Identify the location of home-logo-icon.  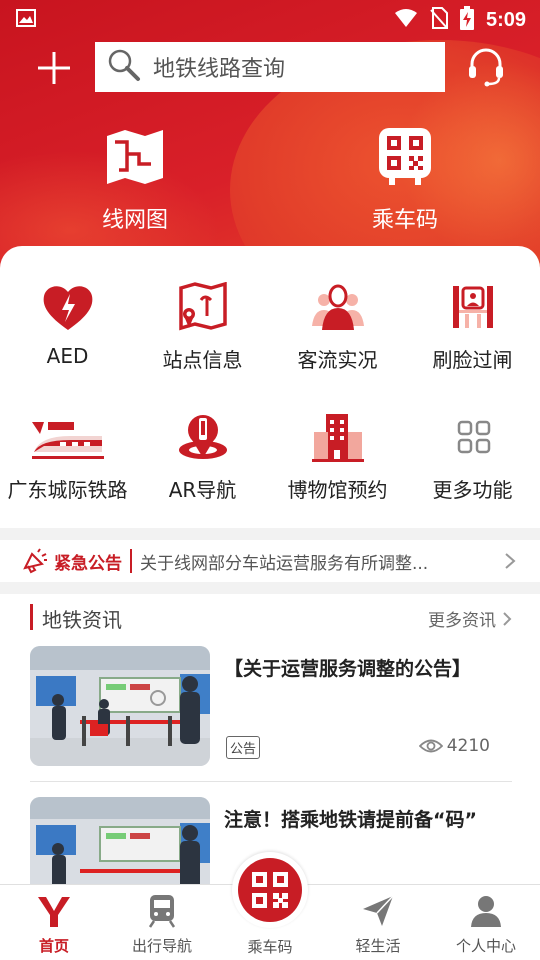
(54, 911).